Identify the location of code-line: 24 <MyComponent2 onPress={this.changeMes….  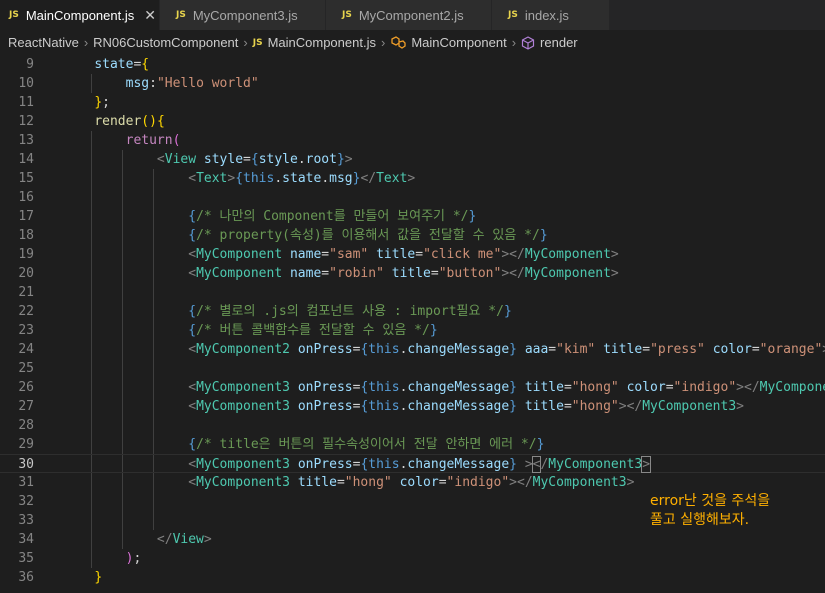
(421, 349).